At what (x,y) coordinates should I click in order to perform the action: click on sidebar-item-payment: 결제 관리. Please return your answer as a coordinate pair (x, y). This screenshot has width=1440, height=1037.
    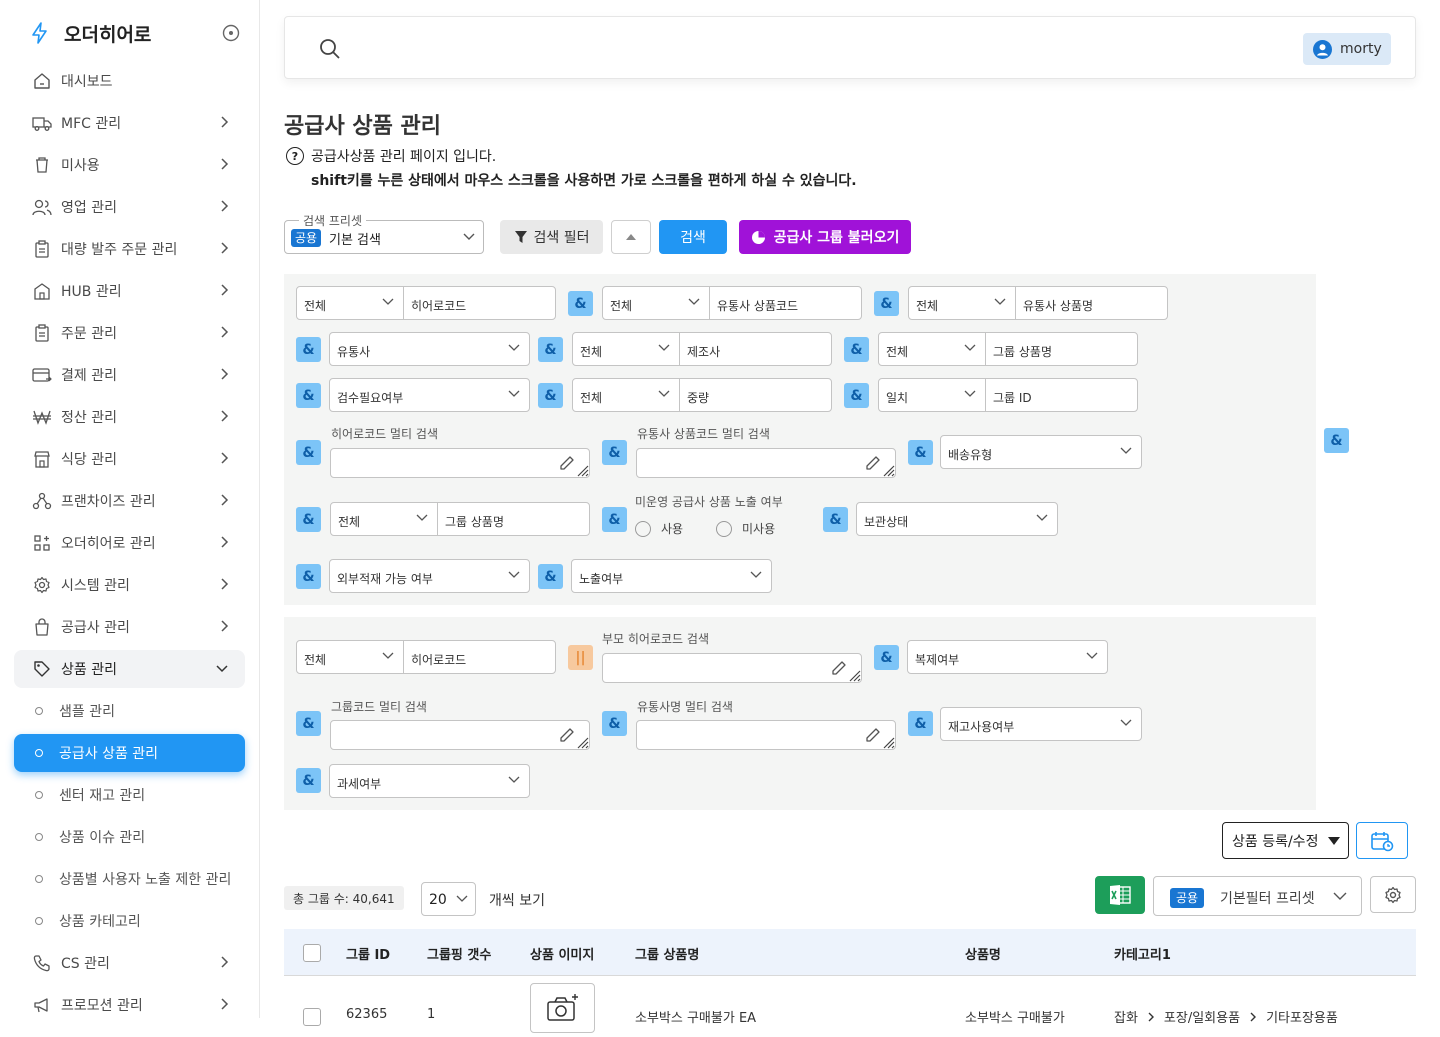
    Looking at the image, I should click on (129, 375).